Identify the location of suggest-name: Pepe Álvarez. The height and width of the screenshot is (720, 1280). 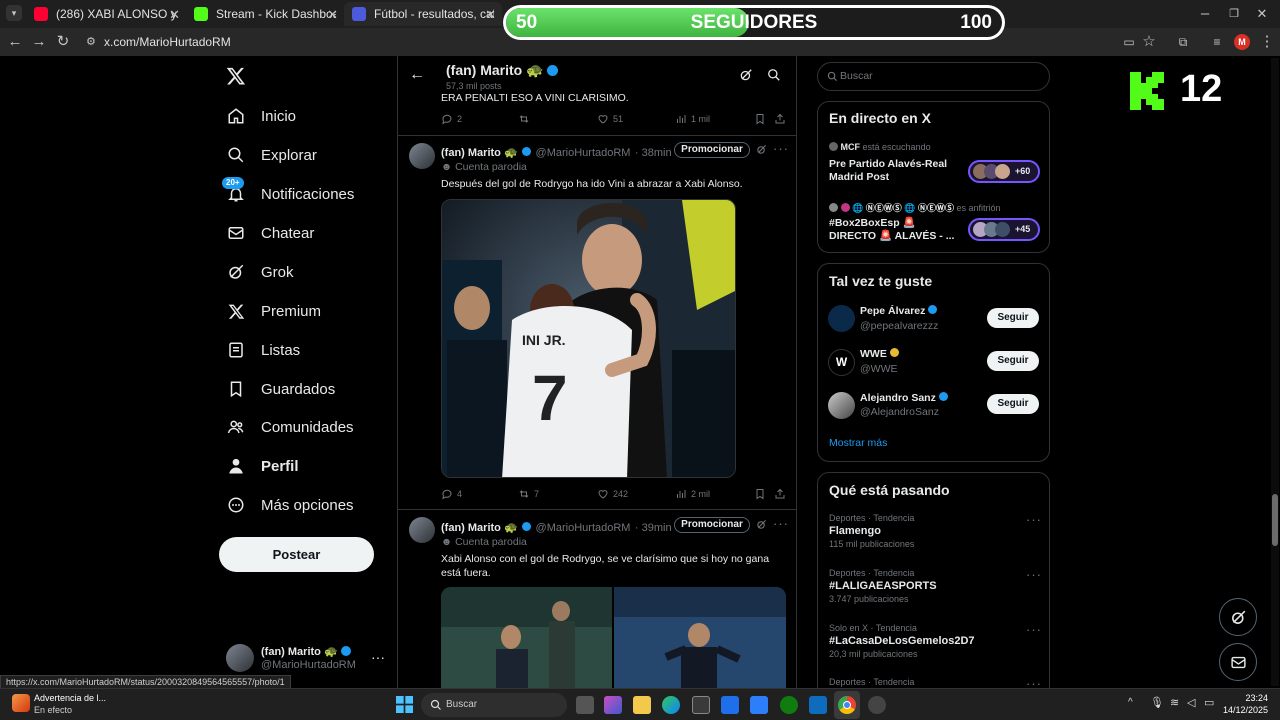
(899, 311).